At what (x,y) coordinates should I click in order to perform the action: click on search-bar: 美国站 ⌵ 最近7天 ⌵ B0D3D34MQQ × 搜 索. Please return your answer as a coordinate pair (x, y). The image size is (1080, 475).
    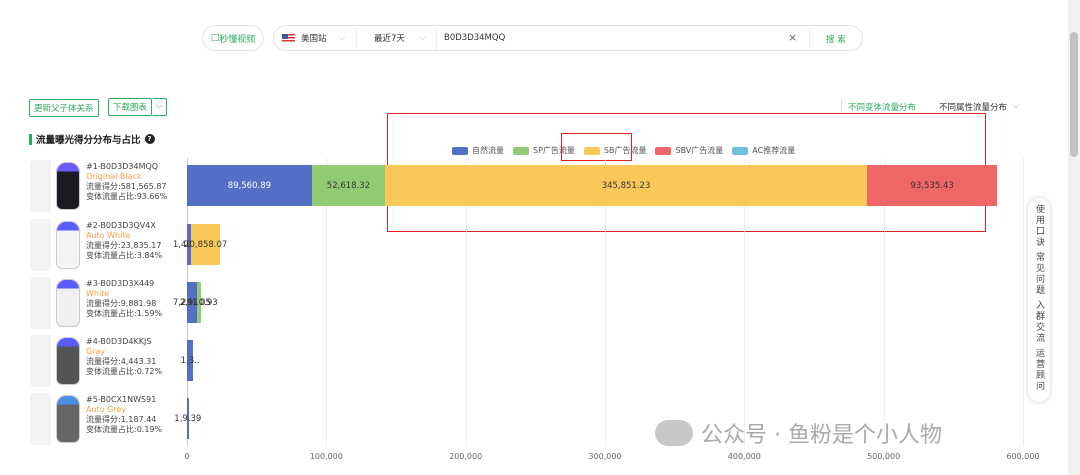
    Looking at the image, I should click on (568, 38).